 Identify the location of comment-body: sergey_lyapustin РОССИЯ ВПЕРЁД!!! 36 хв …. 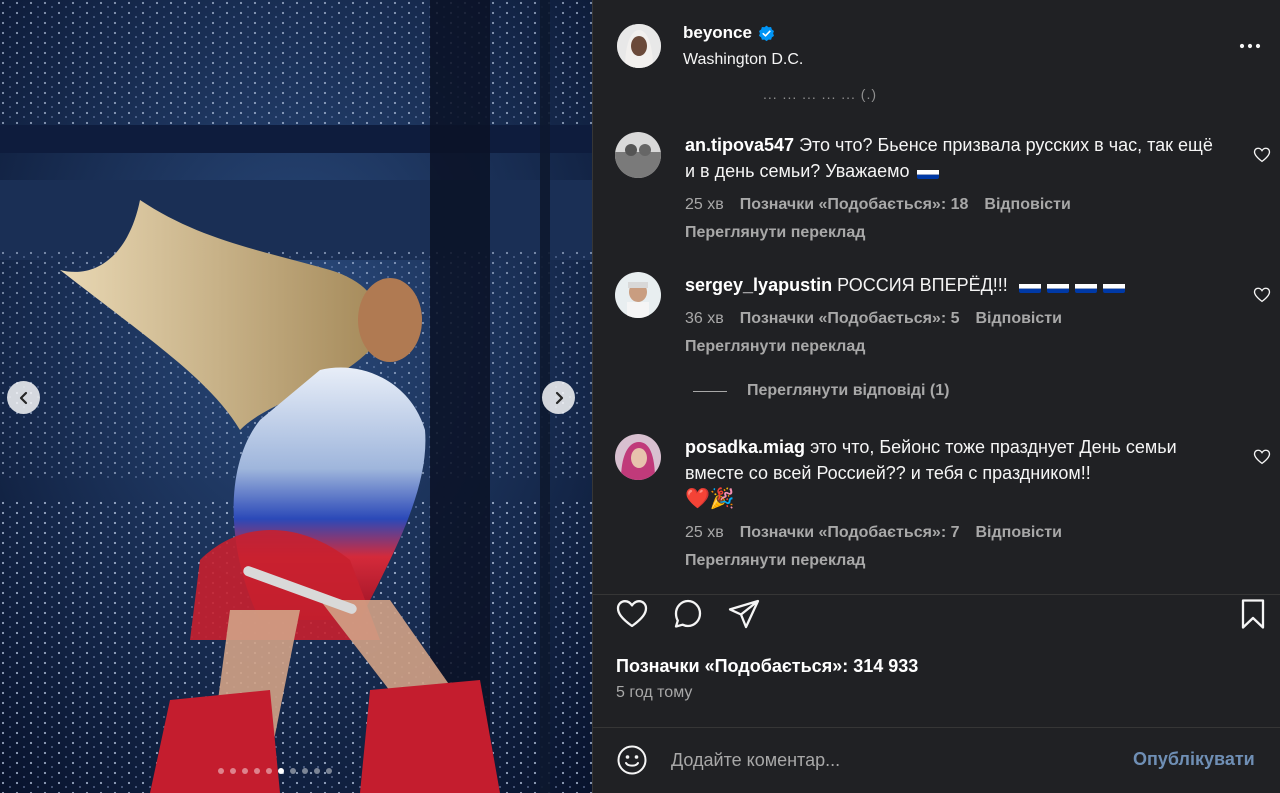
(955, 316).